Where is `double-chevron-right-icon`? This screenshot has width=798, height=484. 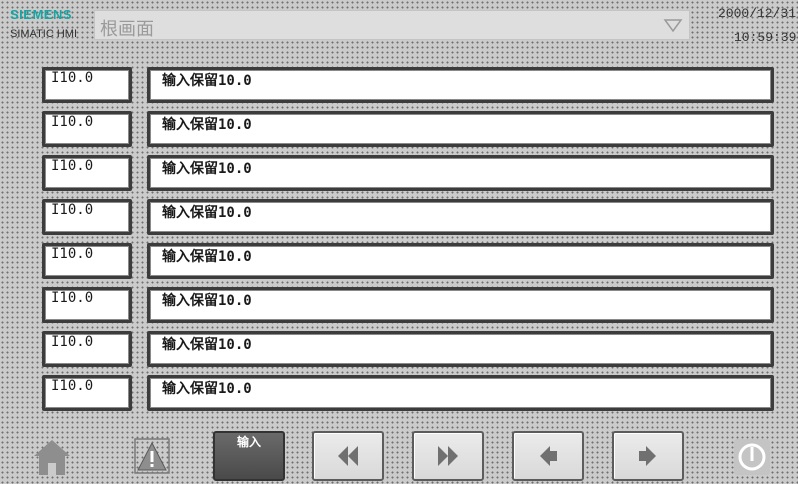
double-chevron-right-icon is located at coordinates (448, 456).